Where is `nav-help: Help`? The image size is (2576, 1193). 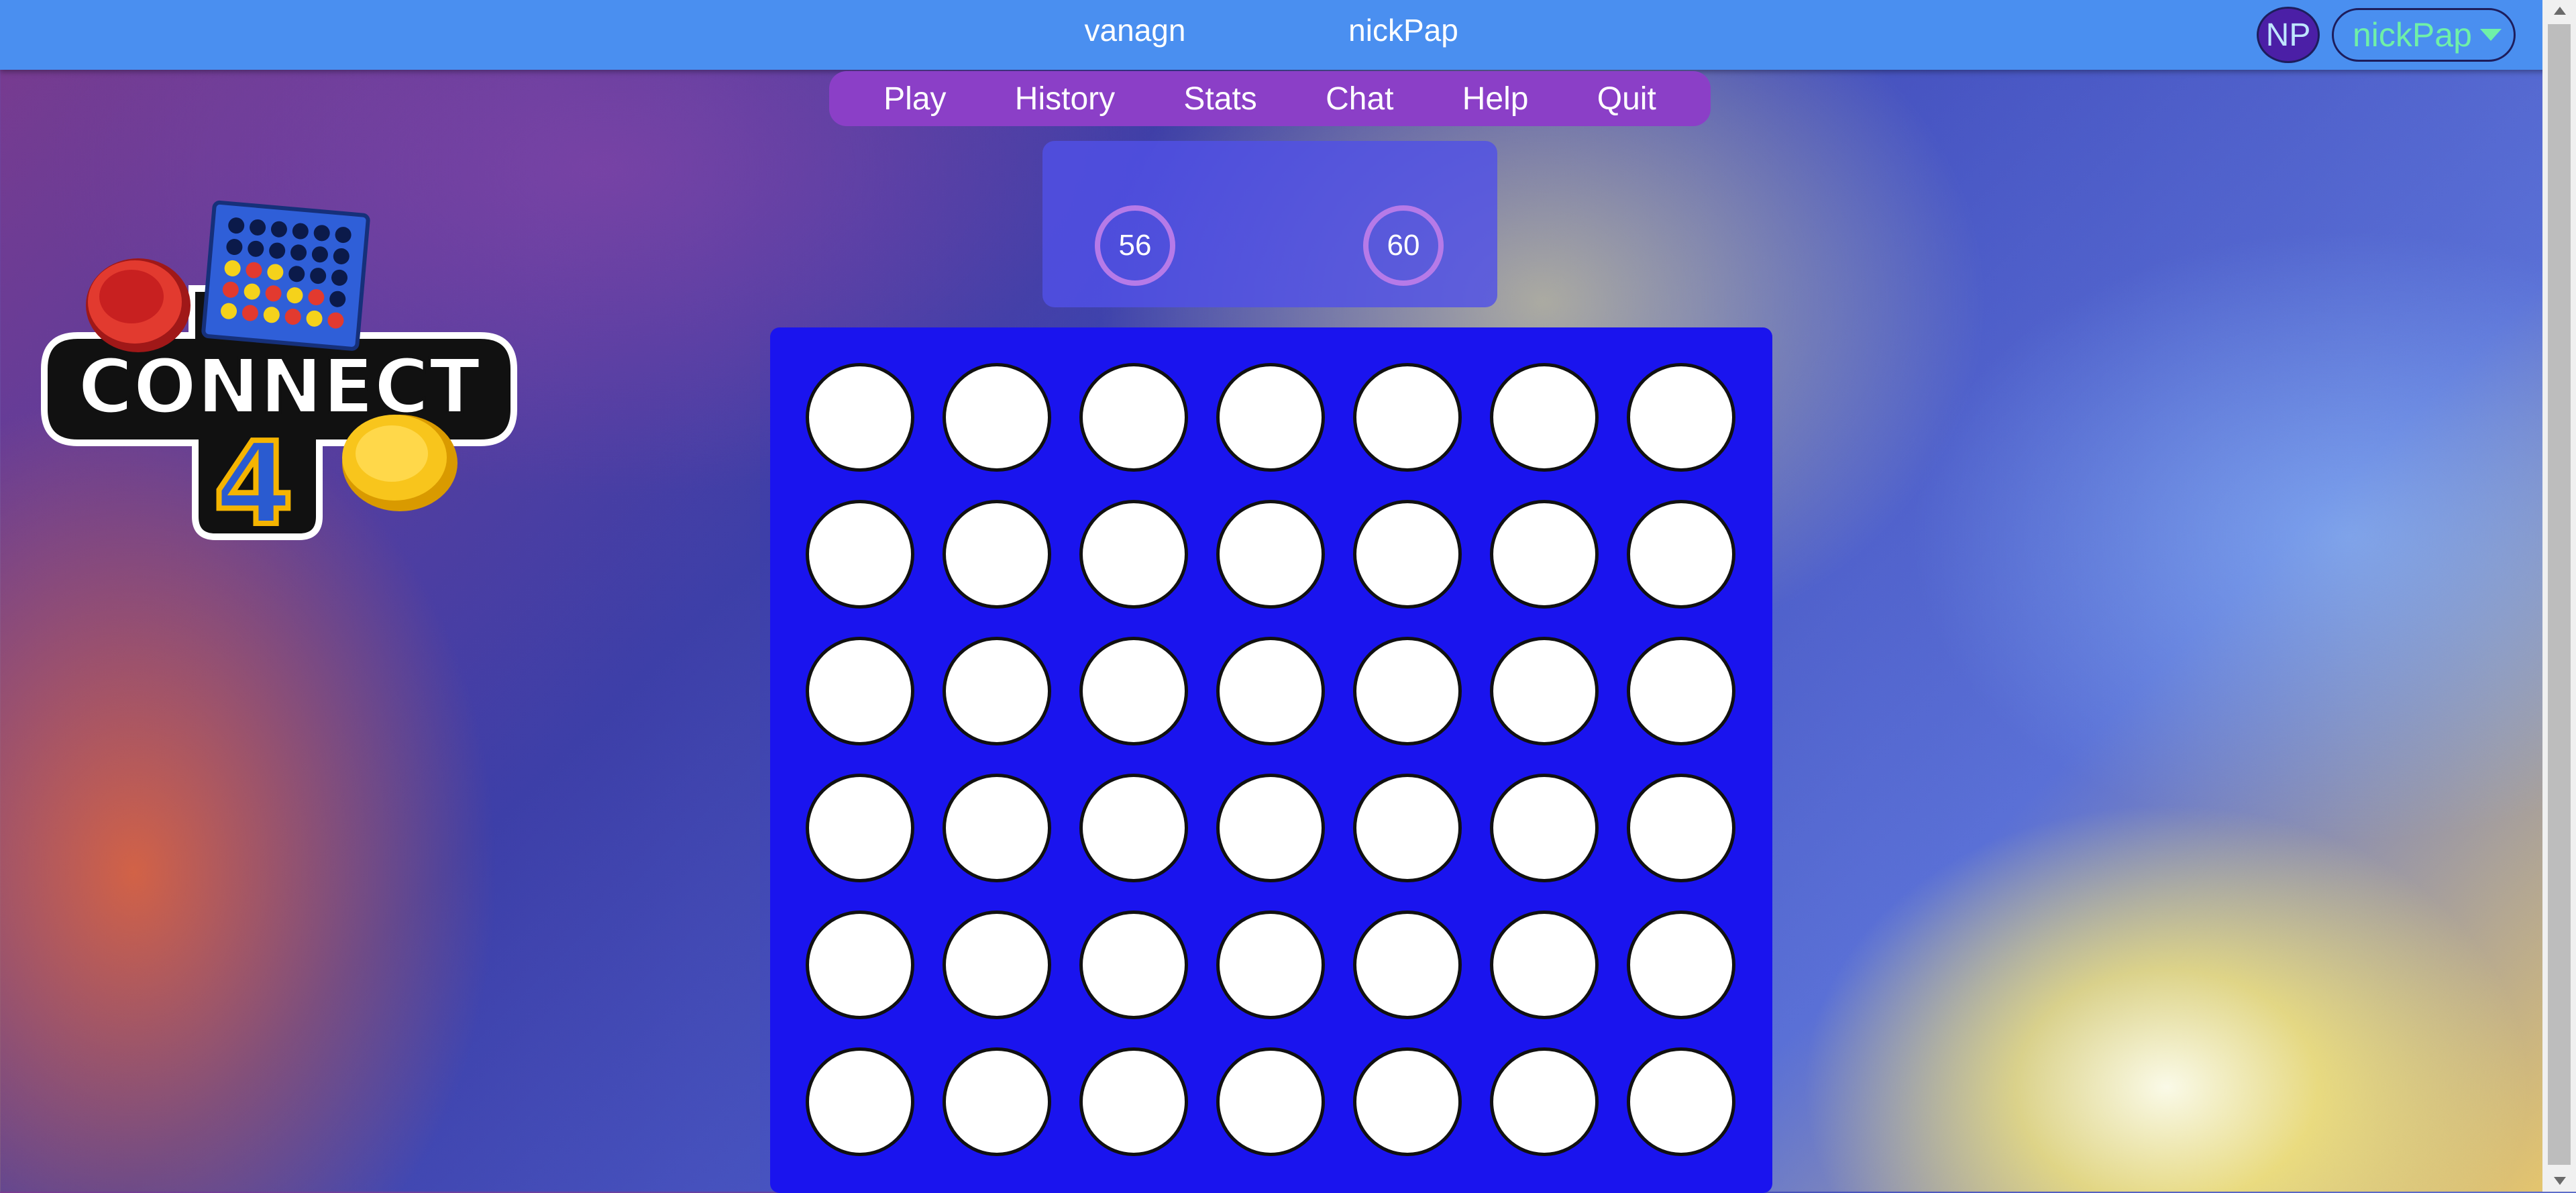 nav-help: Help is located at coordinates (1495, 99).